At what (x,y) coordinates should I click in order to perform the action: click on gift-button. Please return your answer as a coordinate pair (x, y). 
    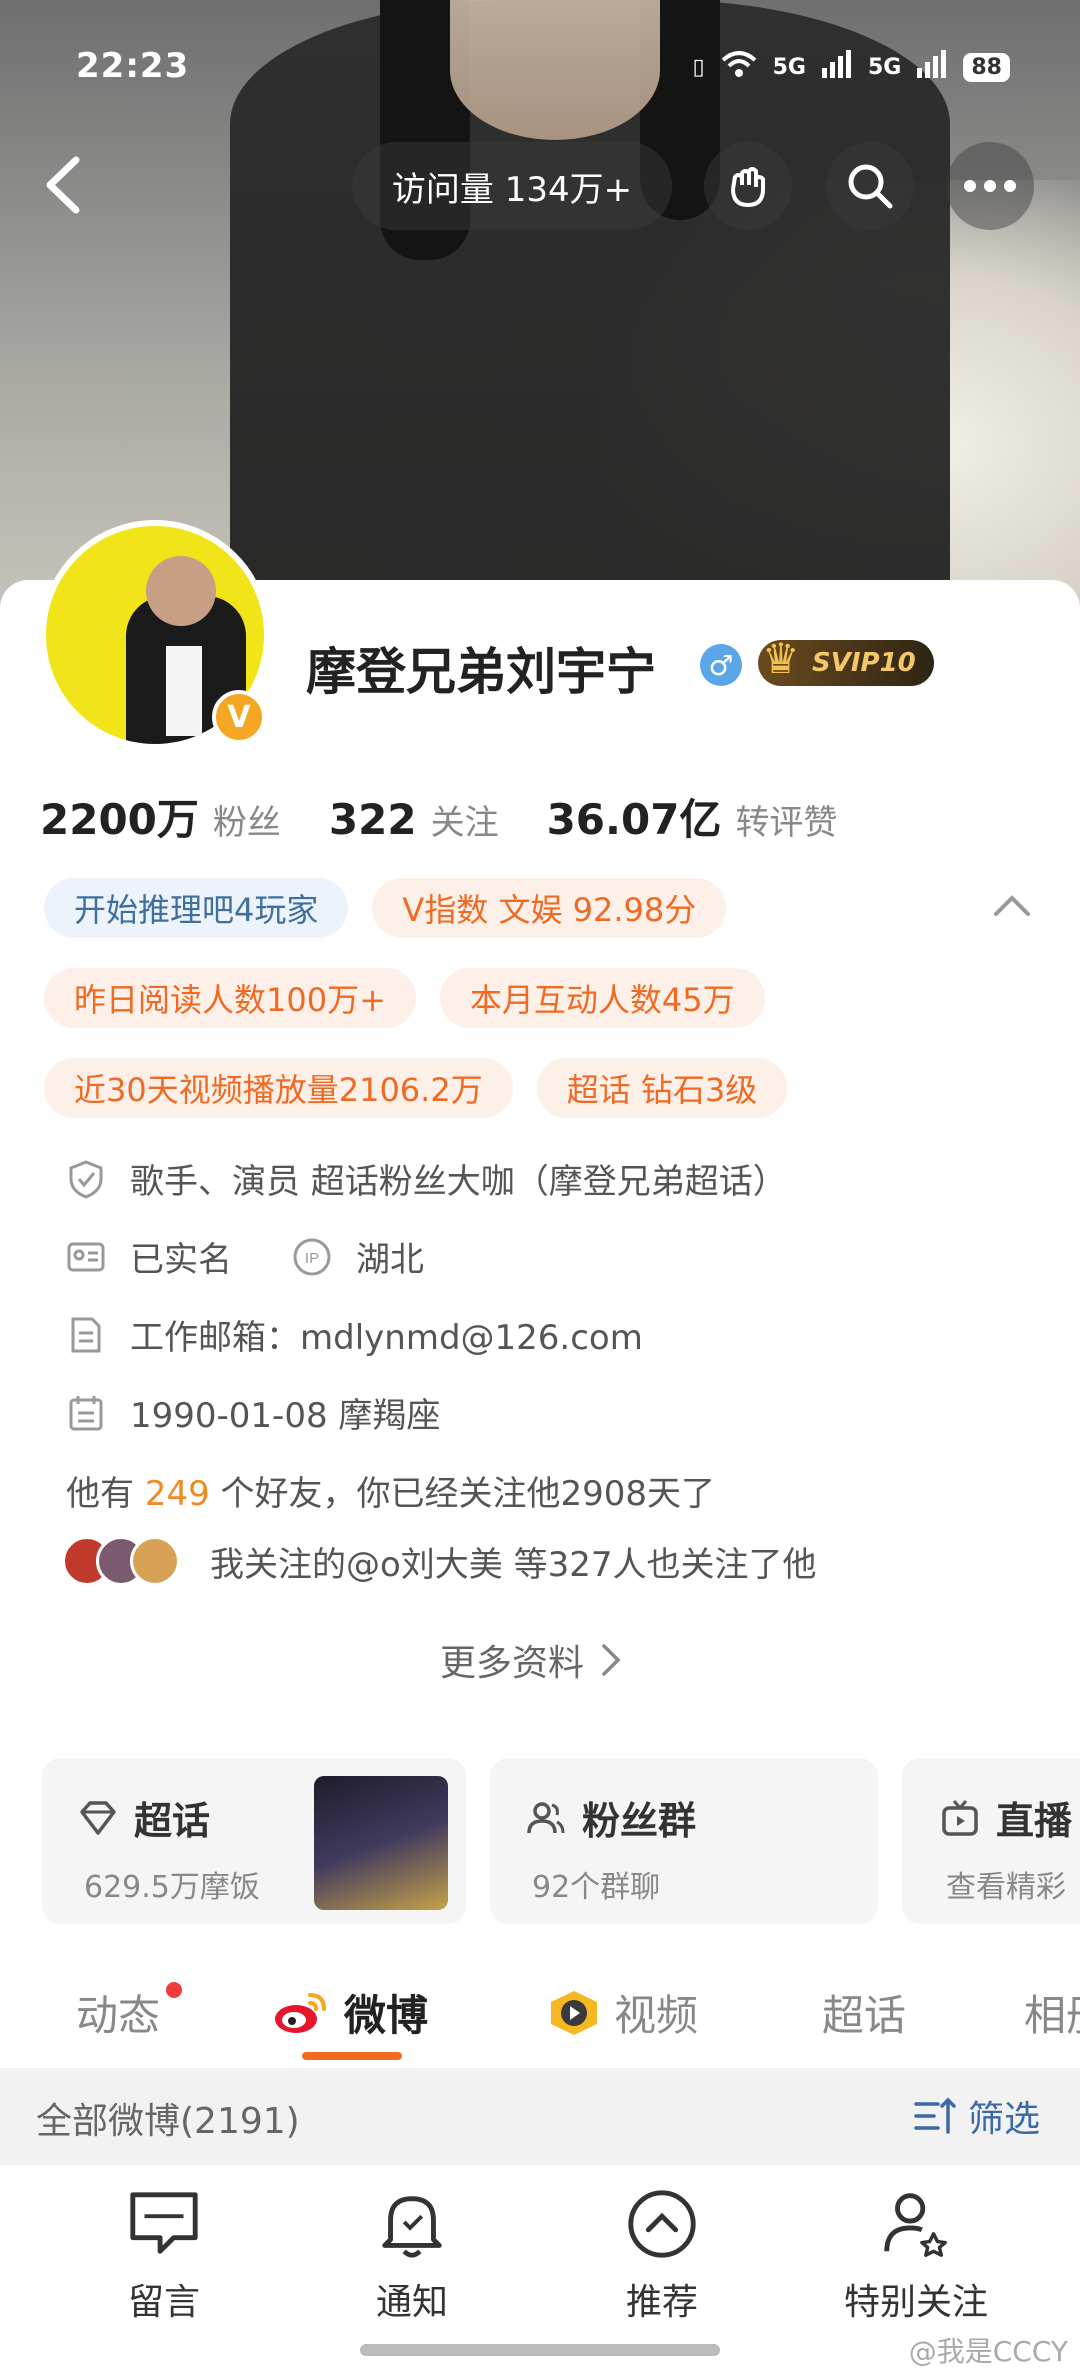
    Looking at the image, I should click on (748, 186).